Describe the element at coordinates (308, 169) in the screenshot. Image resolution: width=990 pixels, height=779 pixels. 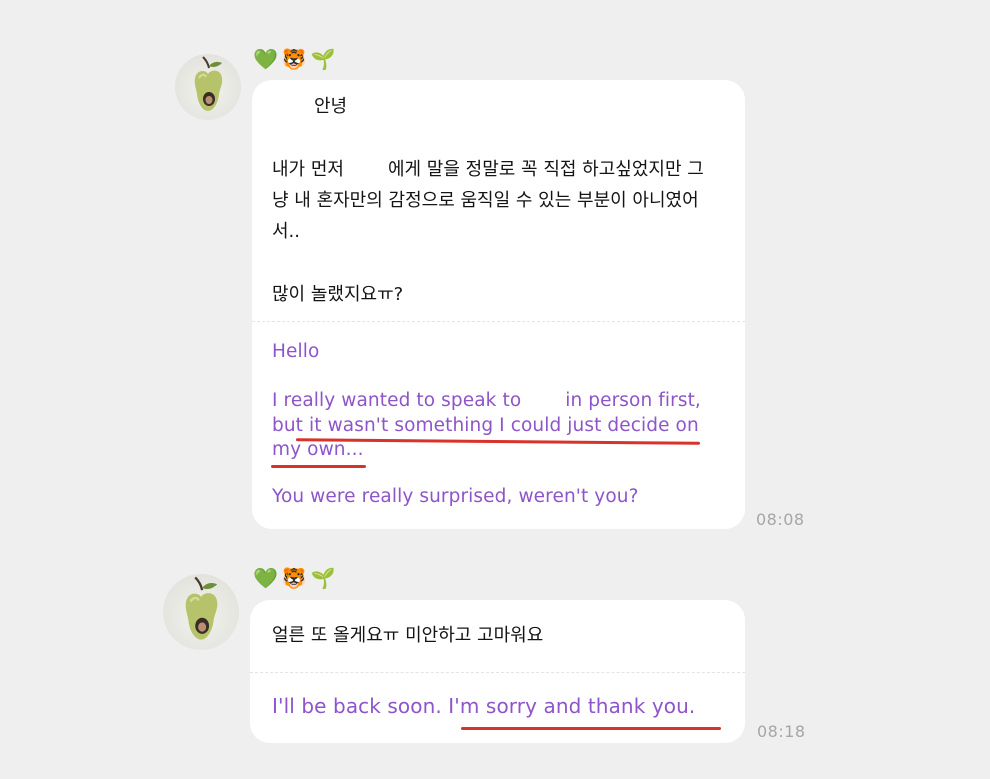
I see `korean-line-part: 내가 먼저` at that location.